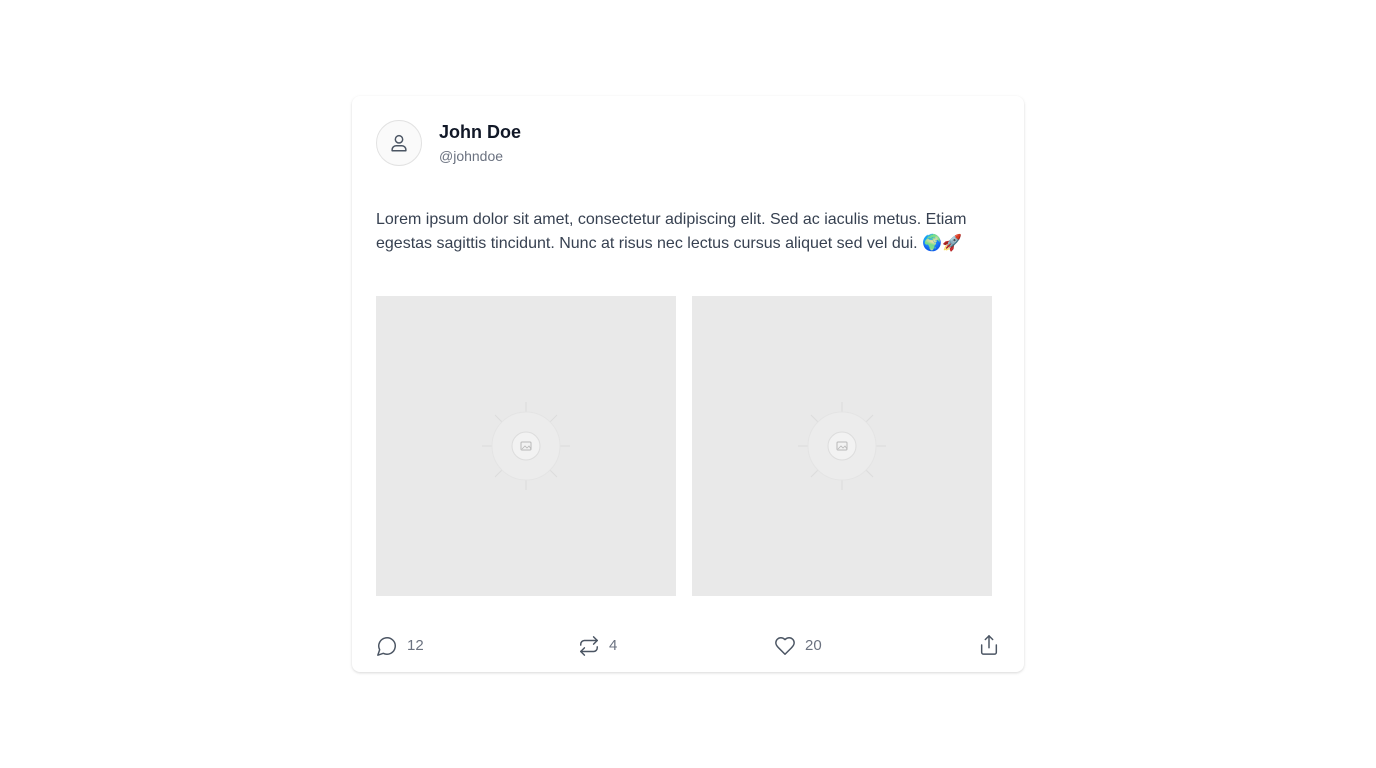 Image resolution: width=1376 pixels, height=768 pixels. What do you see at coordinates (589, 646) in the screenshot?
I see `repost-icon` at bounding box center [589, 646].